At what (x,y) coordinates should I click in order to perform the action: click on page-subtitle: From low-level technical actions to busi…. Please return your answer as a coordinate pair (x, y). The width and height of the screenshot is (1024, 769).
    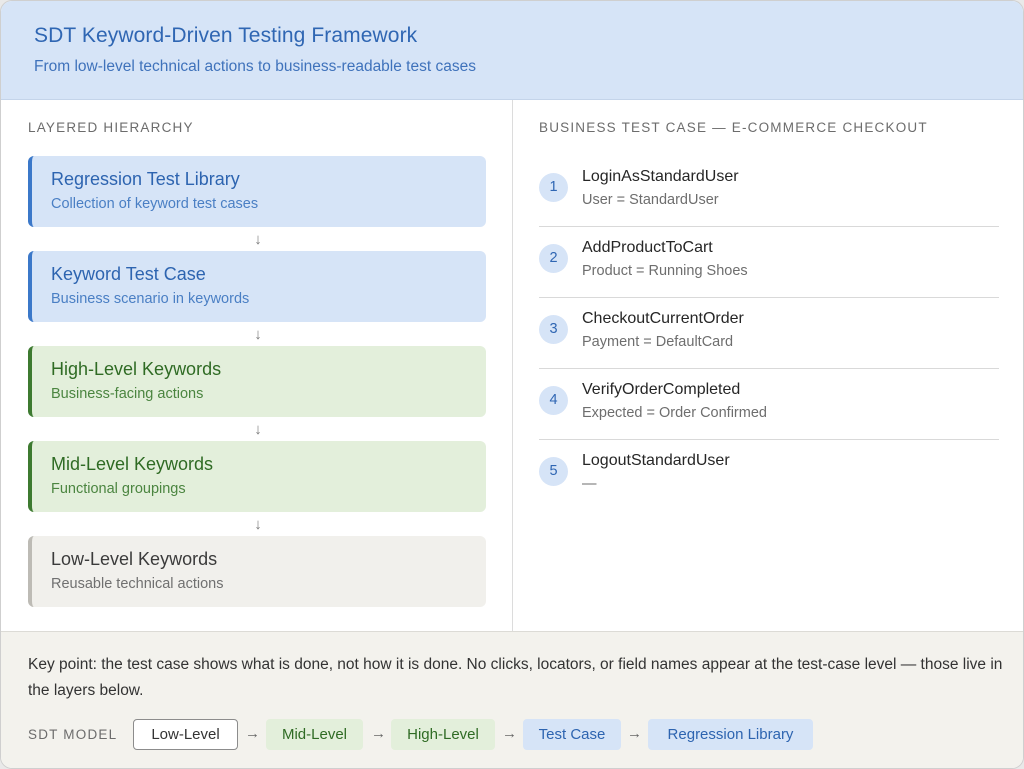
    Looking at the image, I should click on (255, 66).